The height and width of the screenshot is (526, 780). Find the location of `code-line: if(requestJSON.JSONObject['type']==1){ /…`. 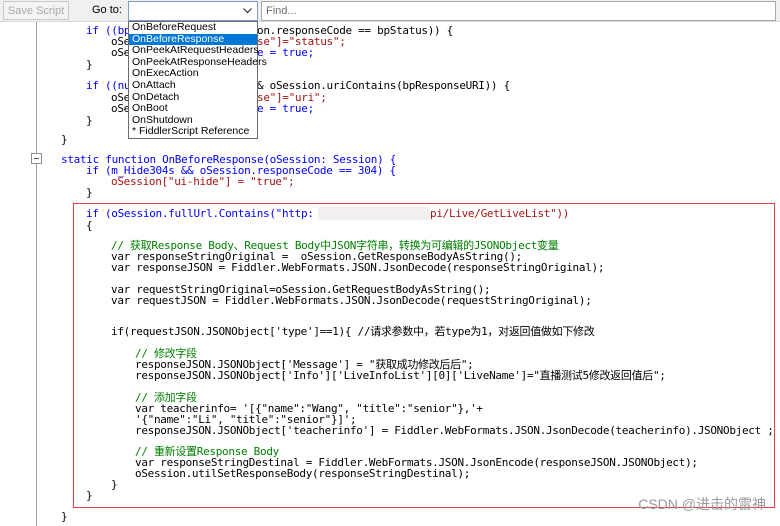

code-line: if(requestJSON.JSONObject['type']==1){ /… is located at coordinates (353, 331).